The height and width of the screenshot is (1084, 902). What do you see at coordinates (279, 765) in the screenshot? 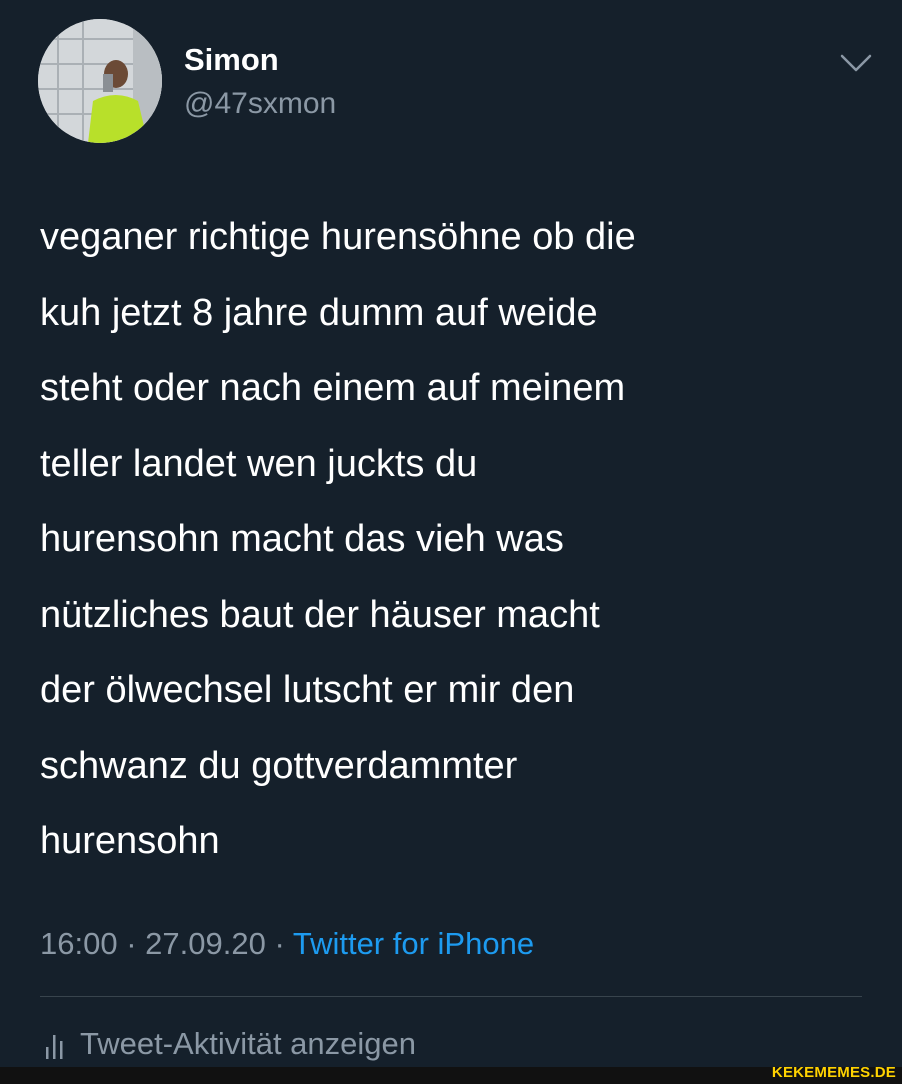
I see `tweet-line: schwanz du gottverdammter` at bounding box center [279, 765].